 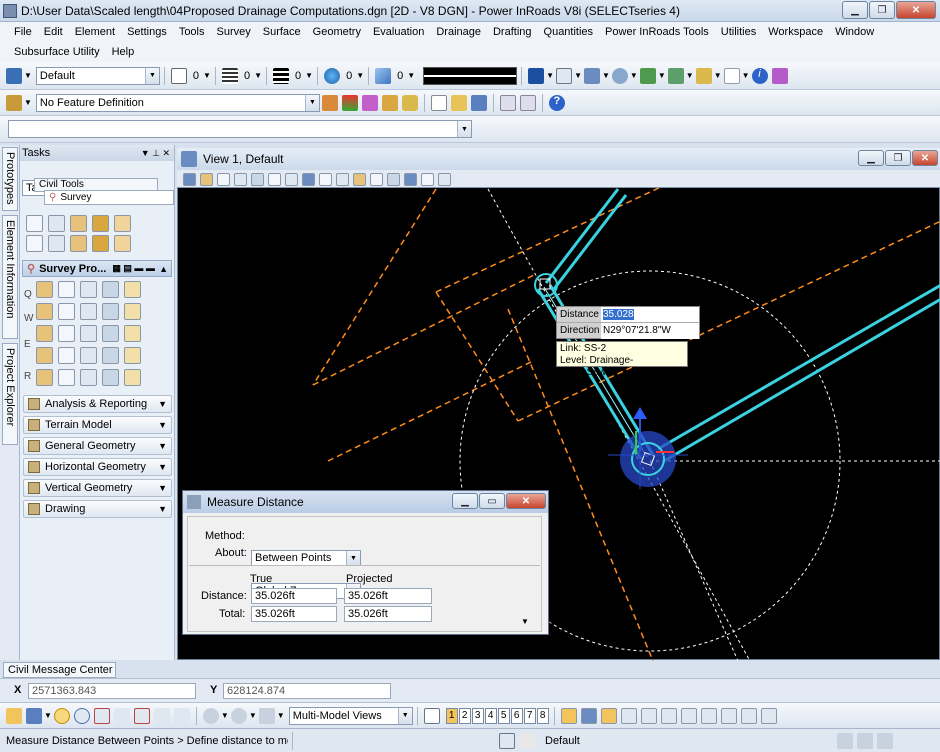 What do you see at coordinates (470, 75) in the screenshot?
I see `line-weight-swatch` at bounding box center [470, 75].